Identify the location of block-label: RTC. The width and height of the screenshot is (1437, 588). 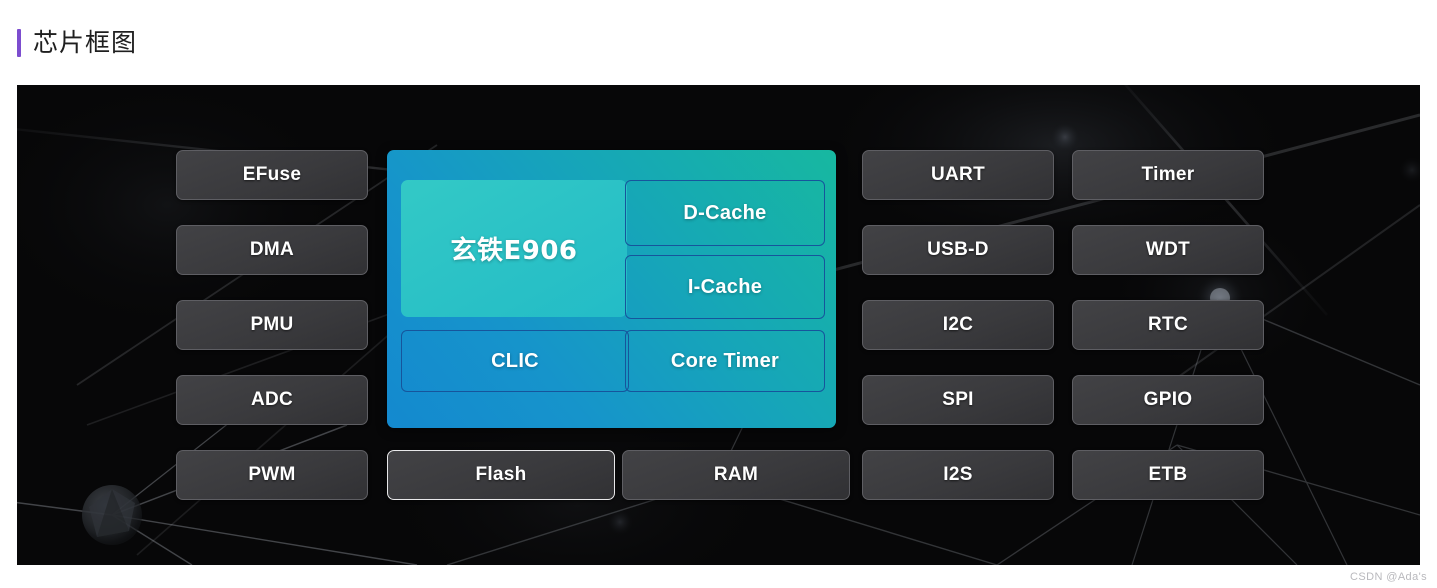
(1168, 324).